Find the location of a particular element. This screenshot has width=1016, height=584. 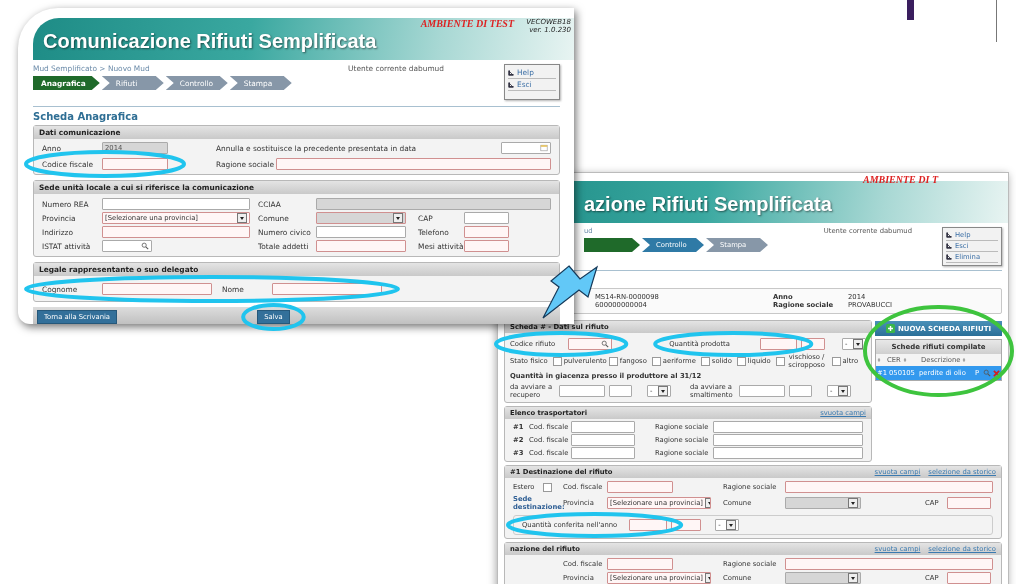

accent-bar is located at coordinates (910, 10).